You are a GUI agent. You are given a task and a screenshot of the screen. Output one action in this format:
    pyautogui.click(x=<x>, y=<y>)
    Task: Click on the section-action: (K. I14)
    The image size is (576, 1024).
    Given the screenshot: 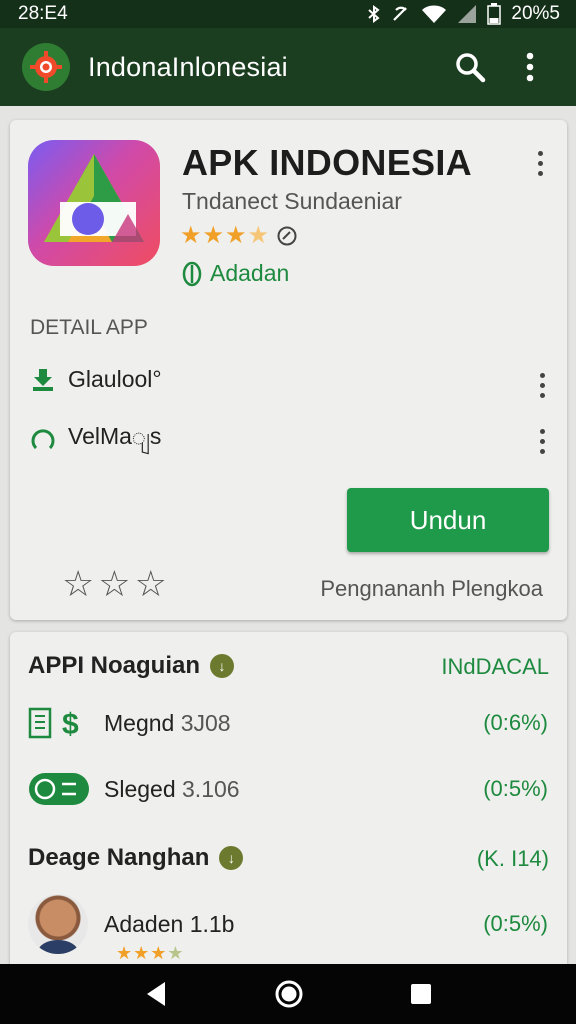 What is the action you would take?
    pyautogui.click(x=513, y=859)
    